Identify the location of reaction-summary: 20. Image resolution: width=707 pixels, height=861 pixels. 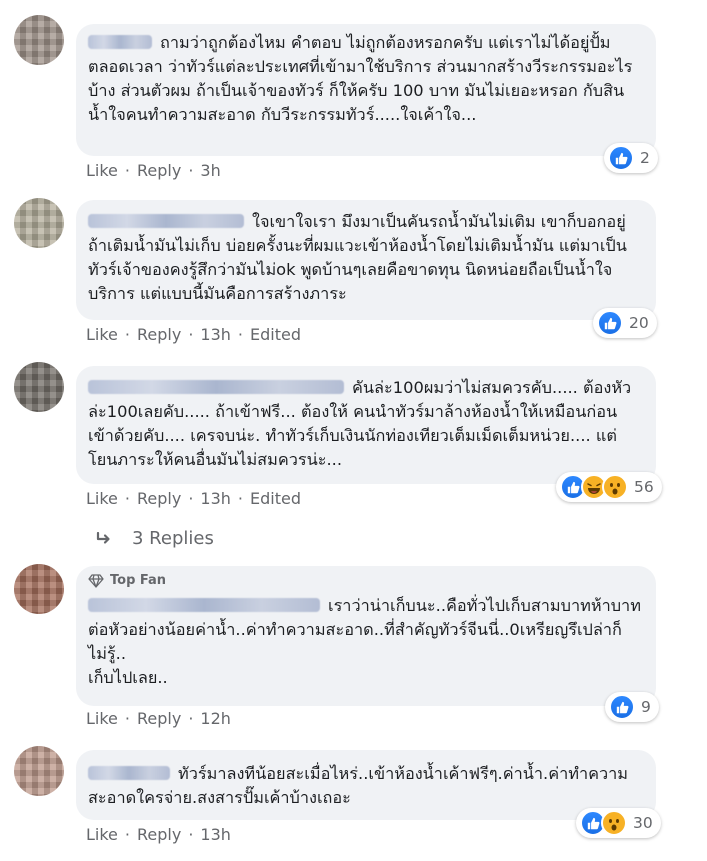
(625, 323).